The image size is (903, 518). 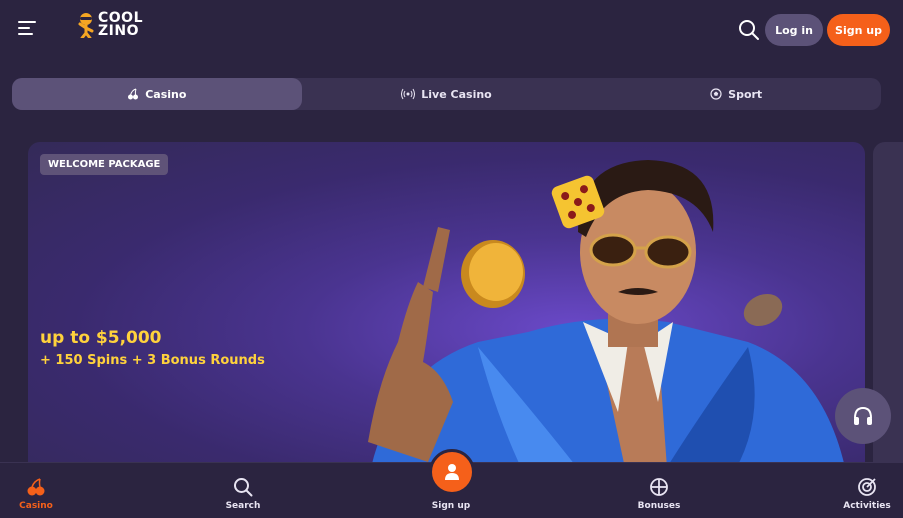 What do you see at coordinates (451, 31) in the screenshot?
I see `top-header: COOL ZINO Log in Sign up` at bounding box center [451, 31].